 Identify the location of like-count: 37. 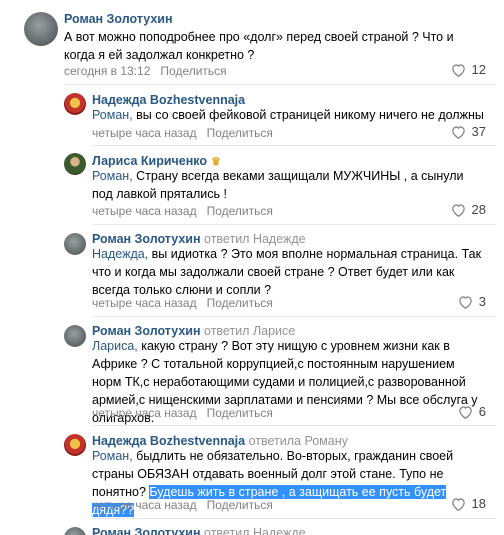
(478, 131).